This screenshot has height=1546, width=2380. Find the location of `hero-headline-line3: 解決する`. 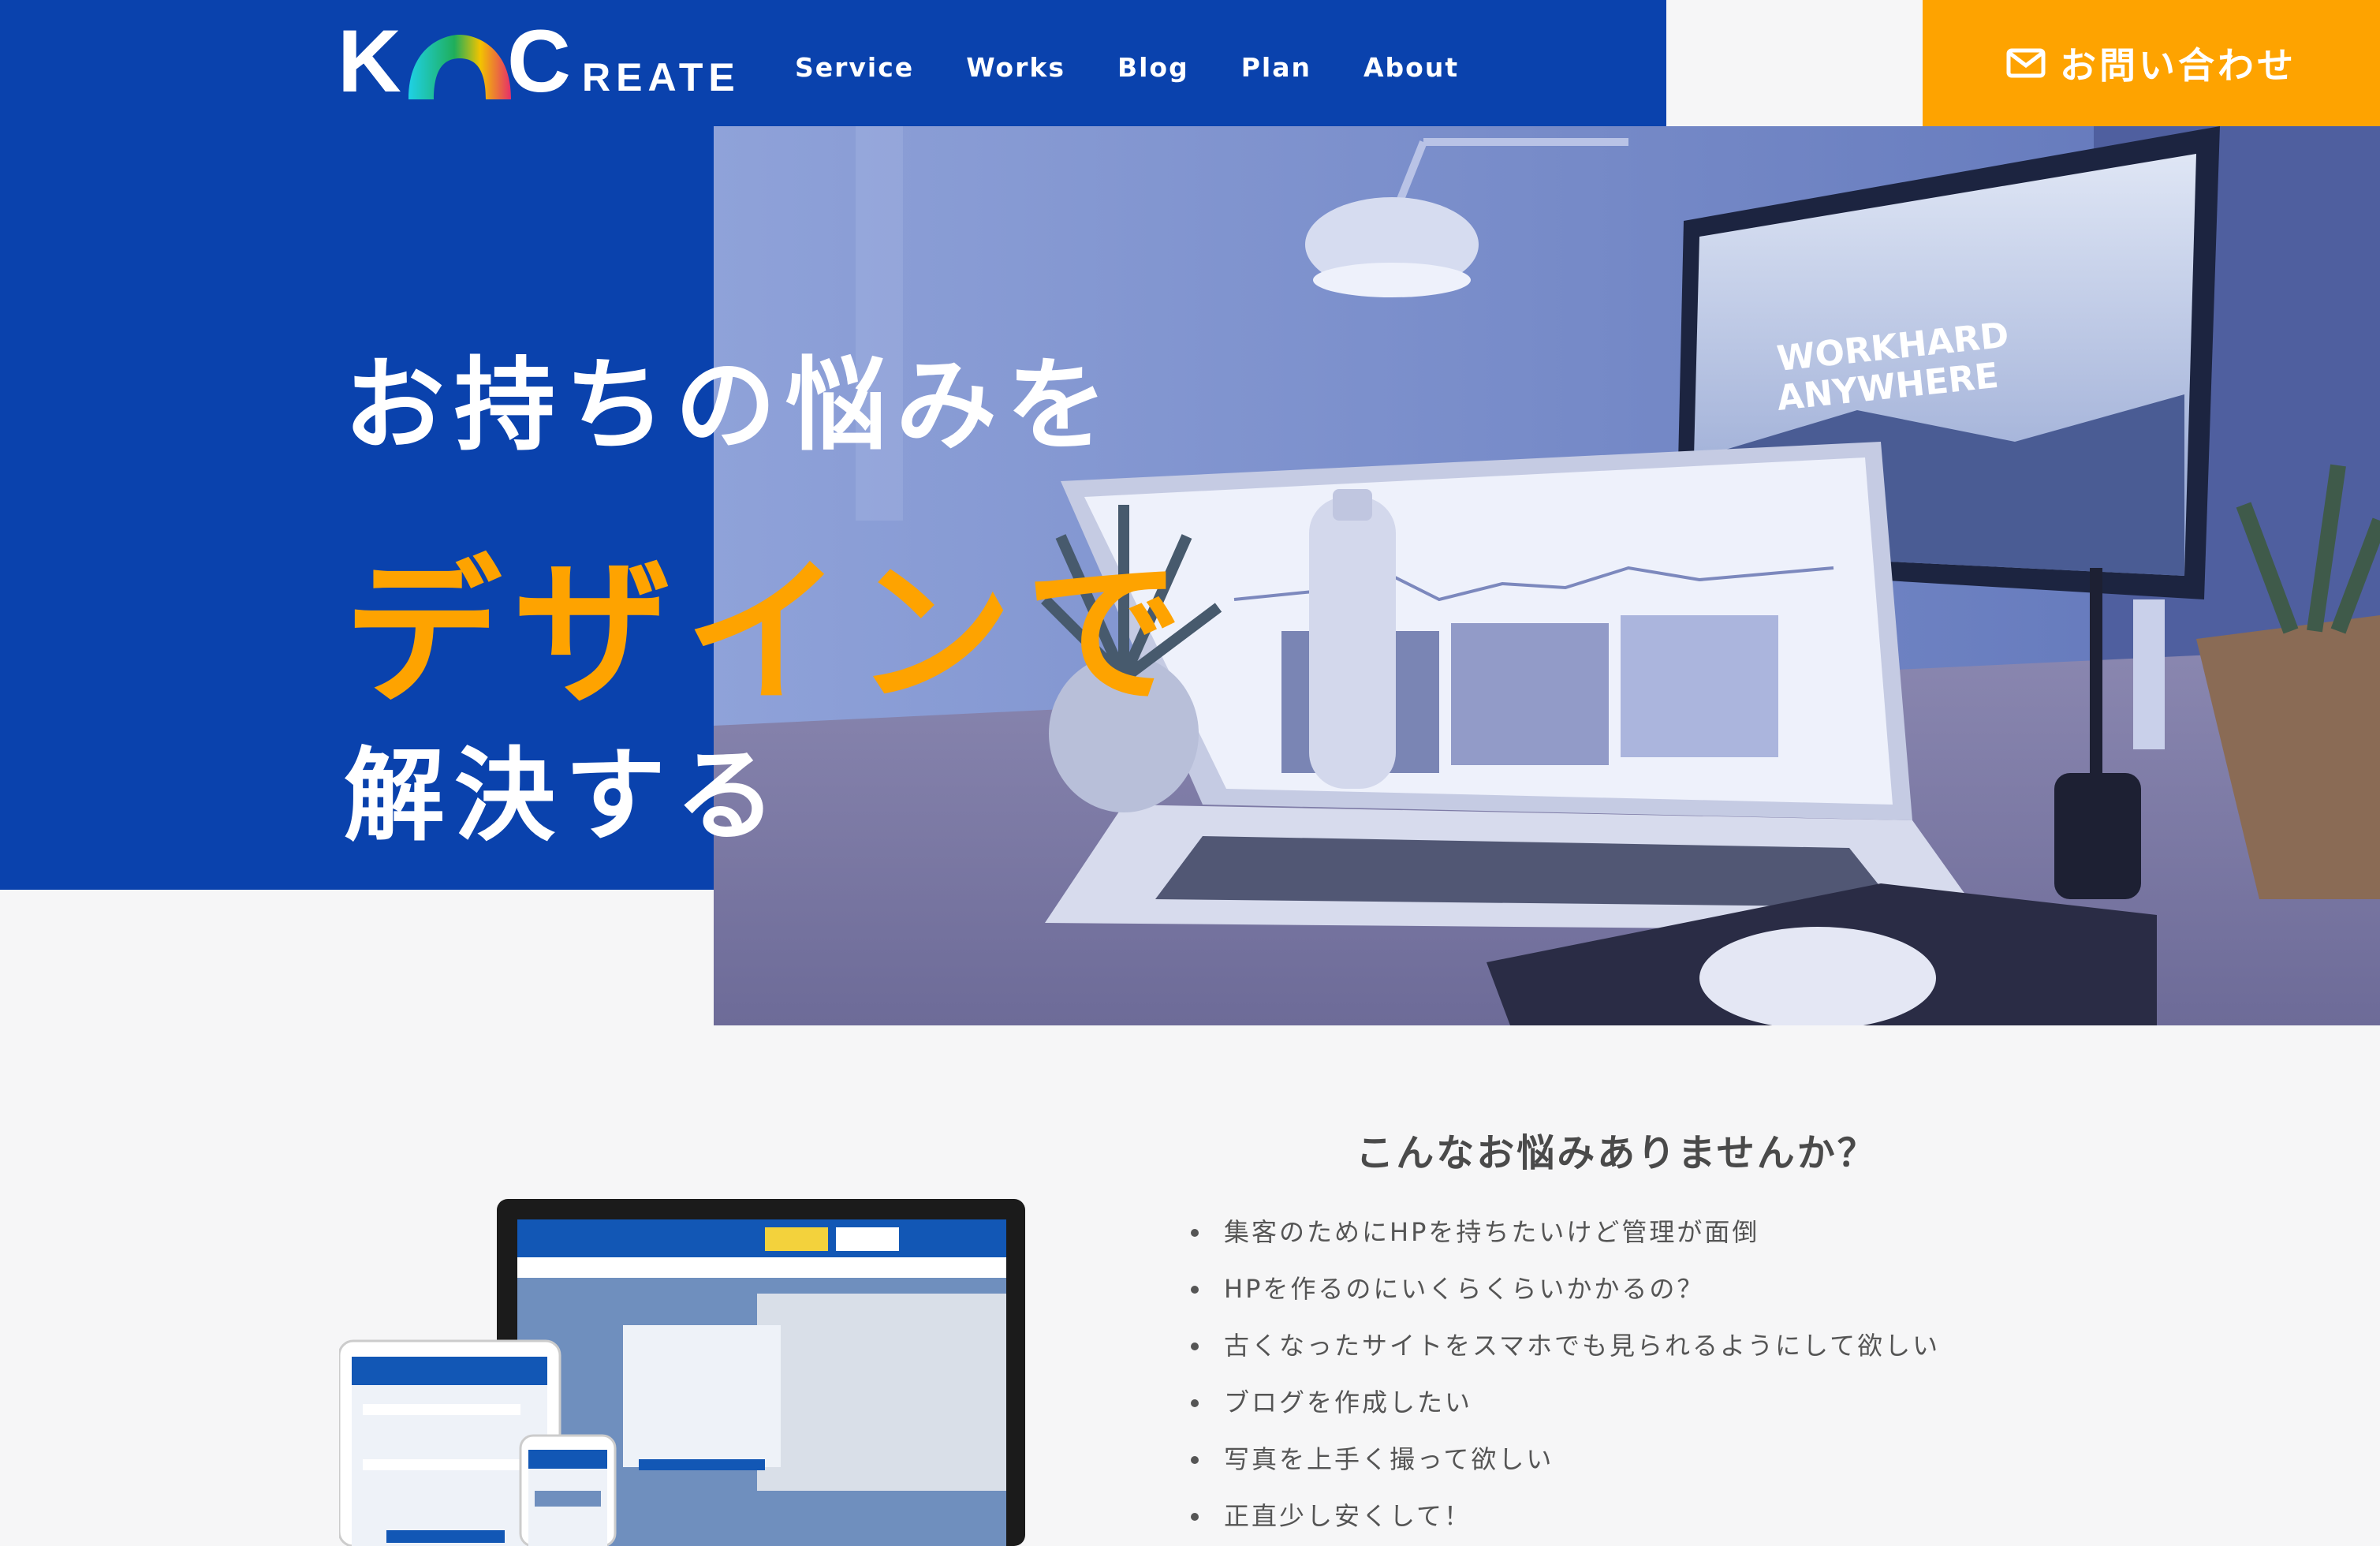

hero-headline-line3: 解決する is located at coordinates (565, 796).